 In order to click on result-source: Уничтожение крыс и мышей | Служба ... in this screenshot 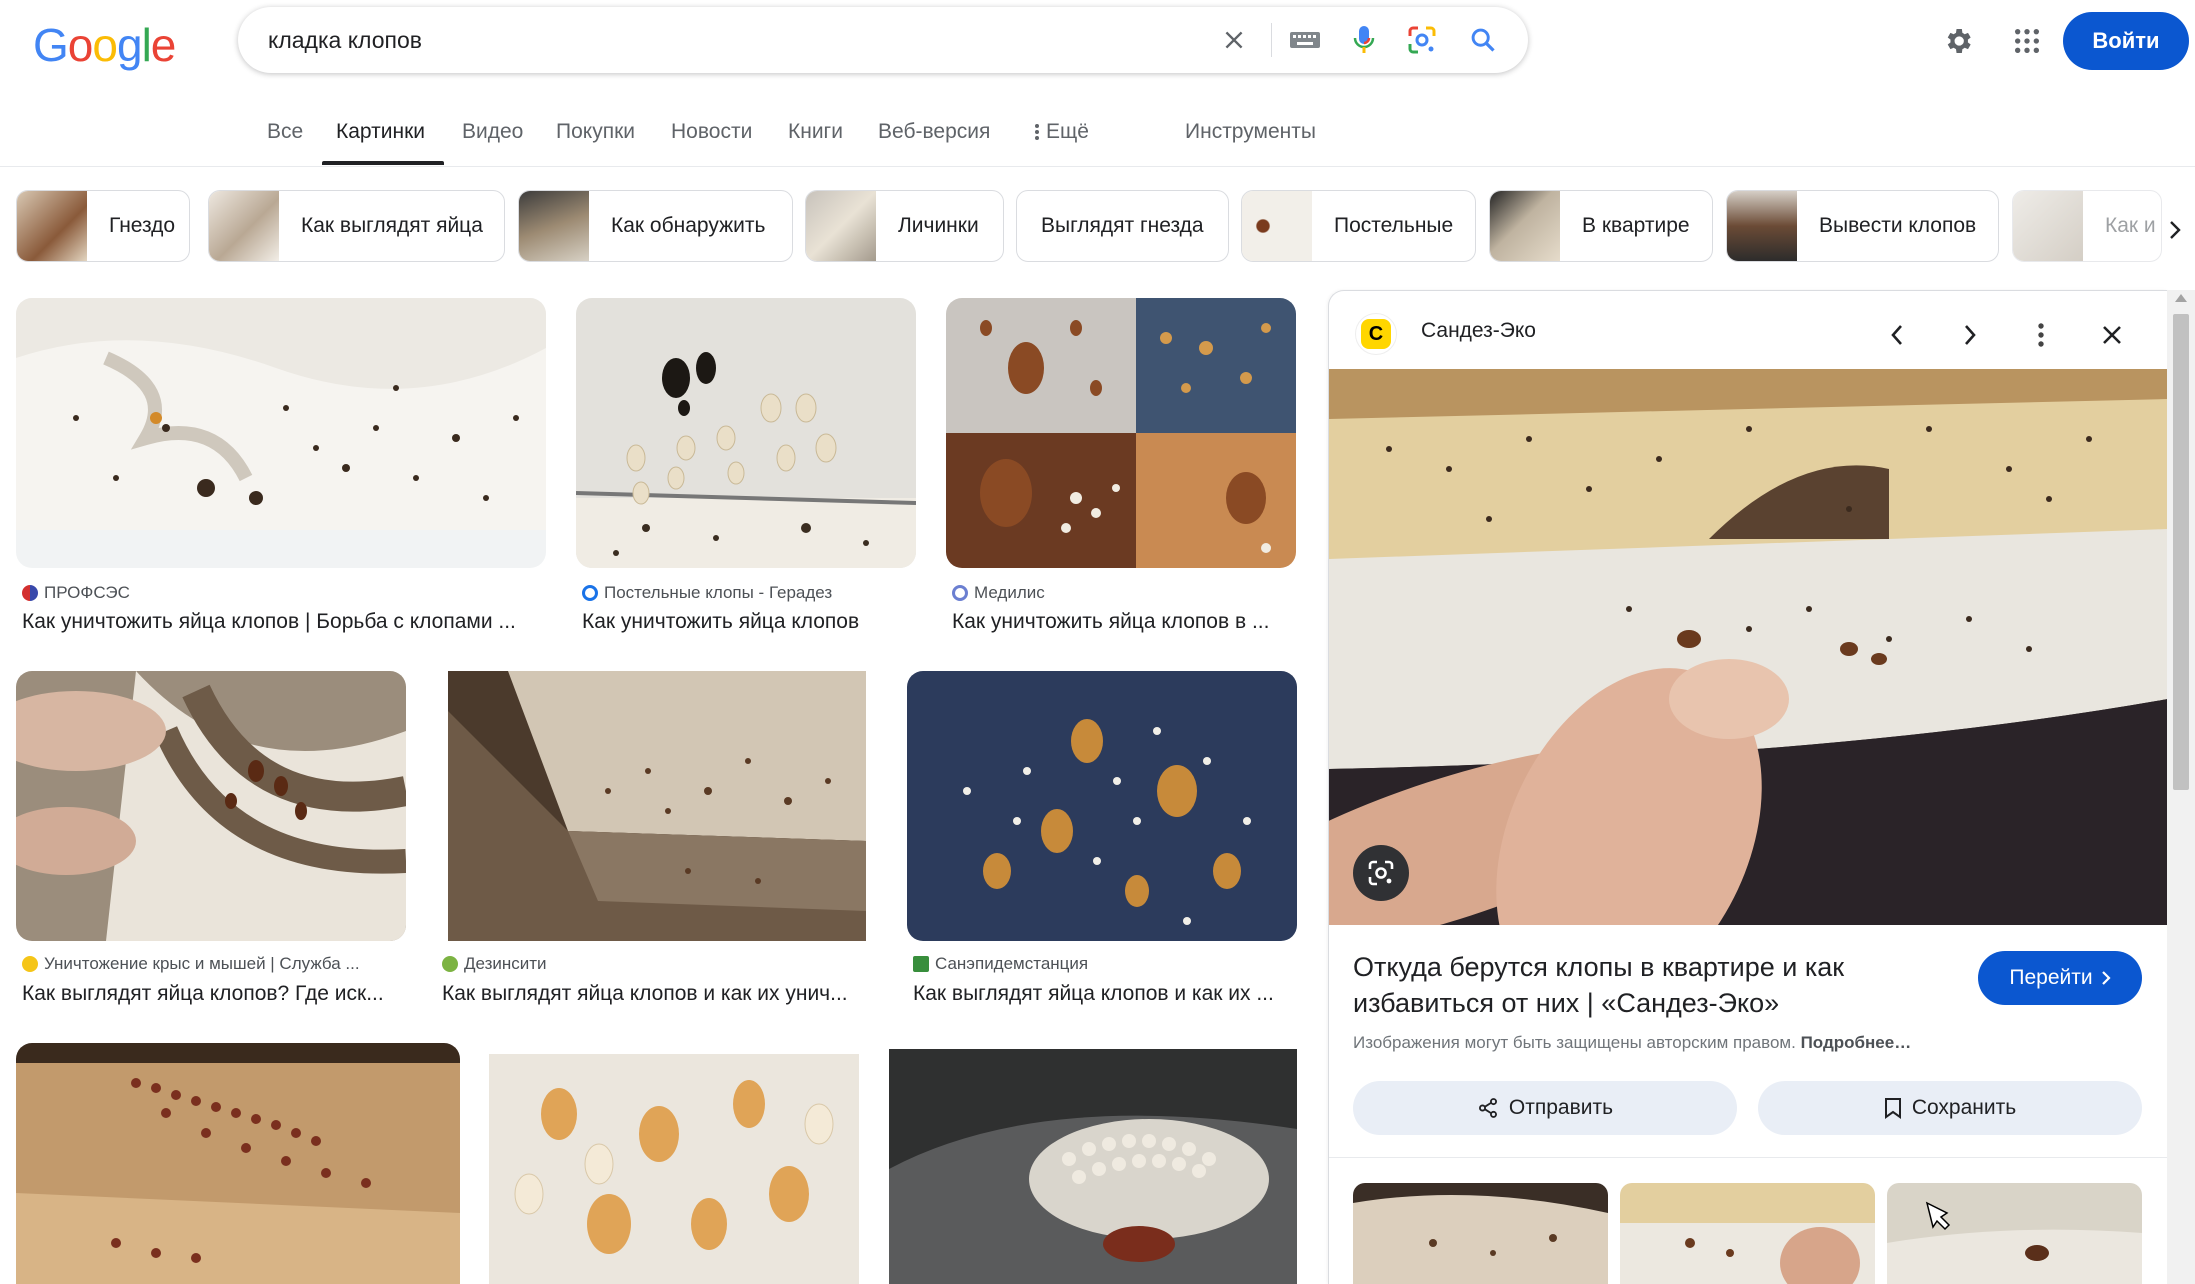, I will do `click(191, 964)`.